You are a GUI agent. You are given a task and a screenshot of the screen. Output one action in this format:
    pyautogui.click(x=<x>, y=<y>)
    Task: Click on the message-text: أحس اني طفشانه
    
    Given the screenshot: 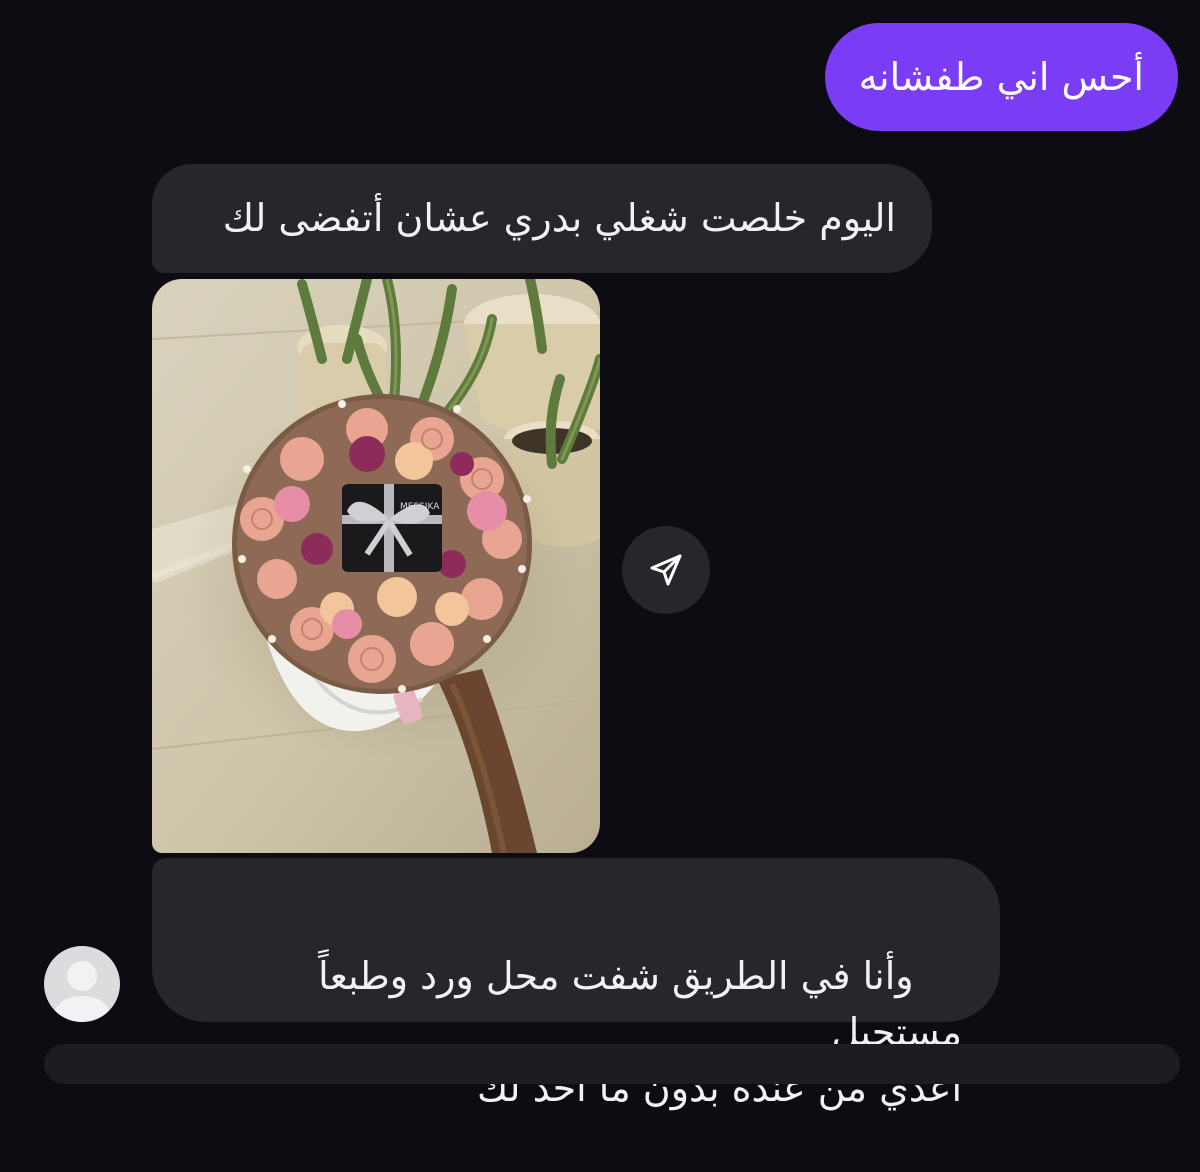 What is the action you would take?
    pyautogui.click(x=1001, y=77)
    